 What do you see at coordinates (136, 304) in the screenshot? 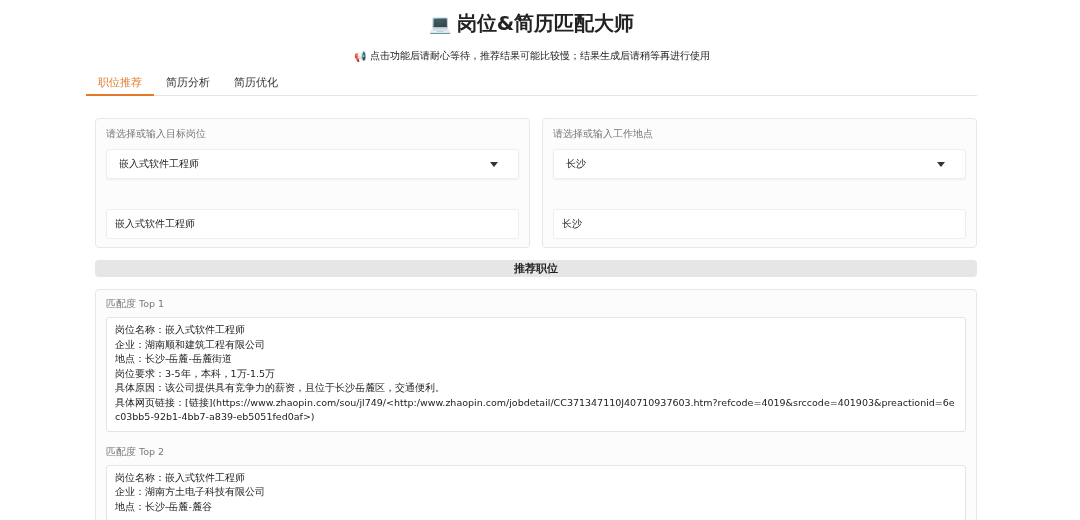
I see `result-label: 匹配度 Top 1` at bounding box center [136, 304].